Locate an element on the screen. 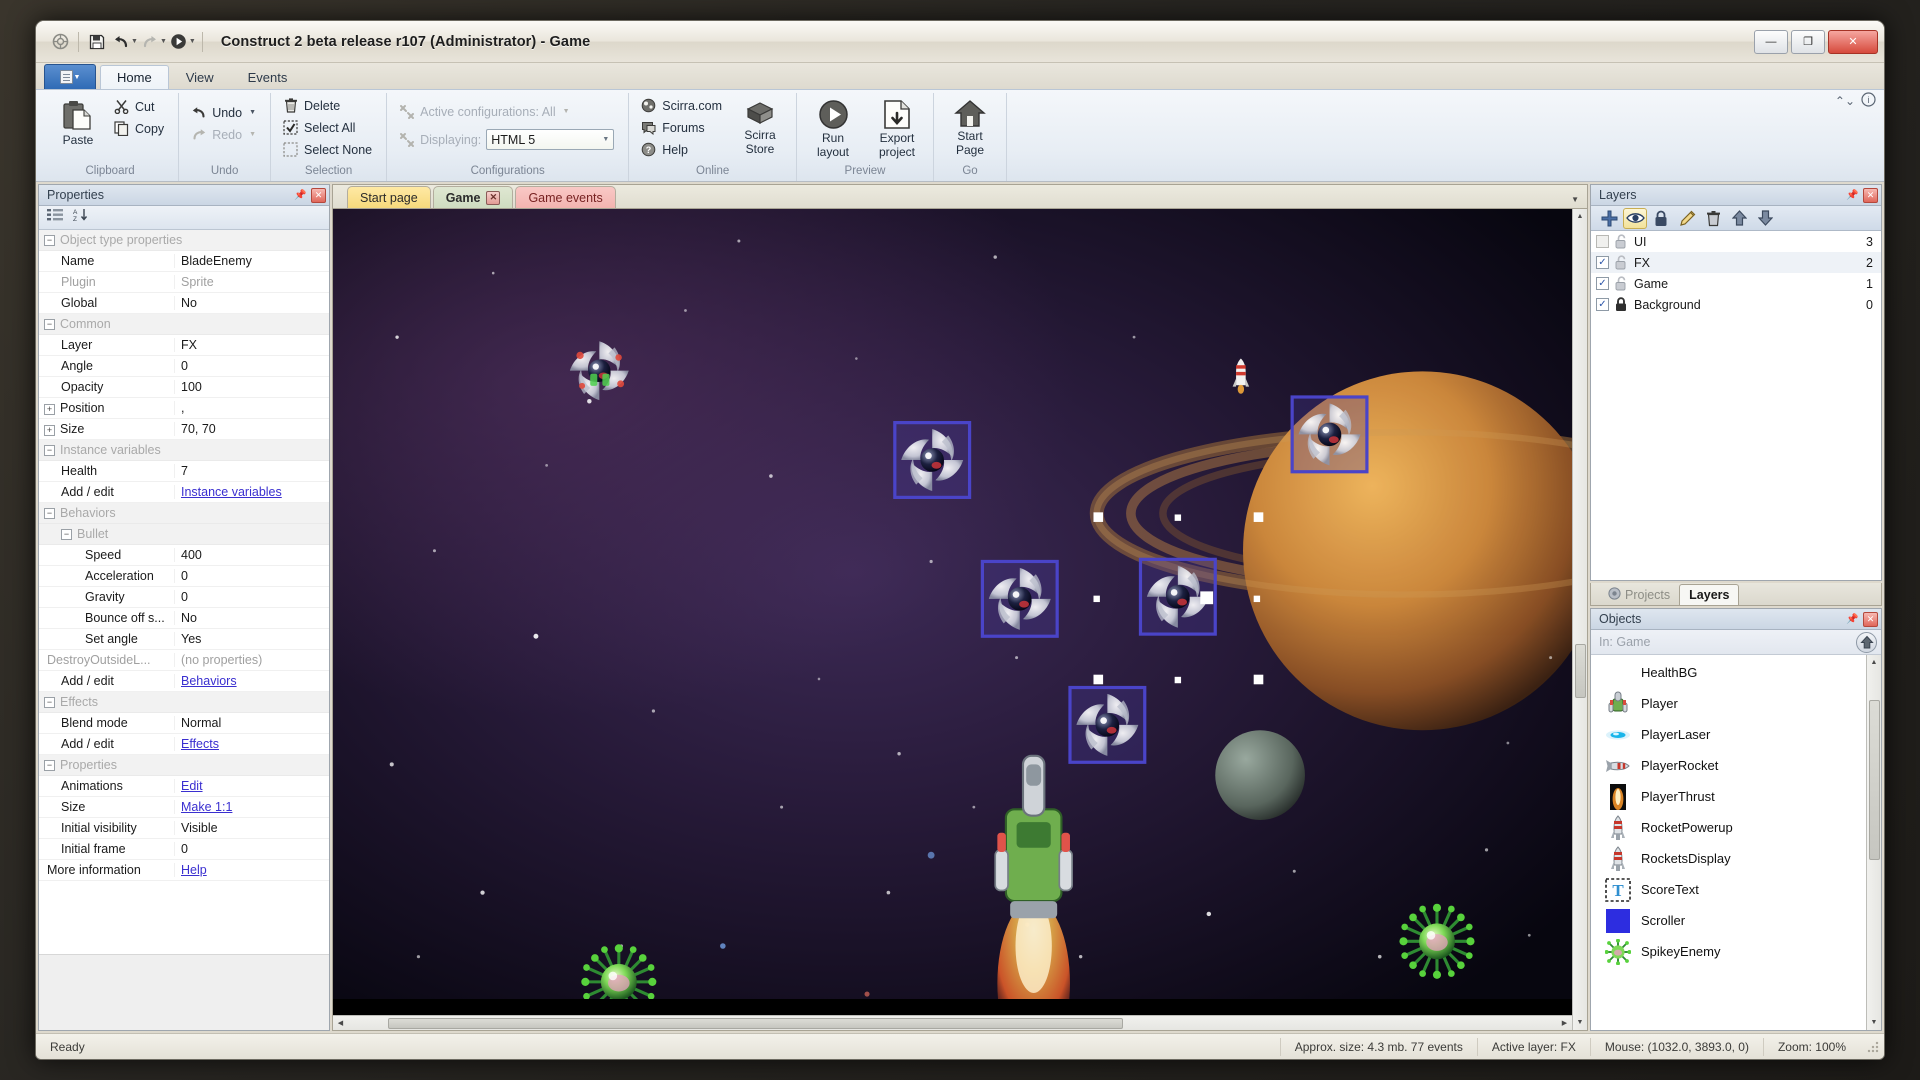 The image size is (1920, 1080). app-orb-icon is located at coordinates (60, 42).